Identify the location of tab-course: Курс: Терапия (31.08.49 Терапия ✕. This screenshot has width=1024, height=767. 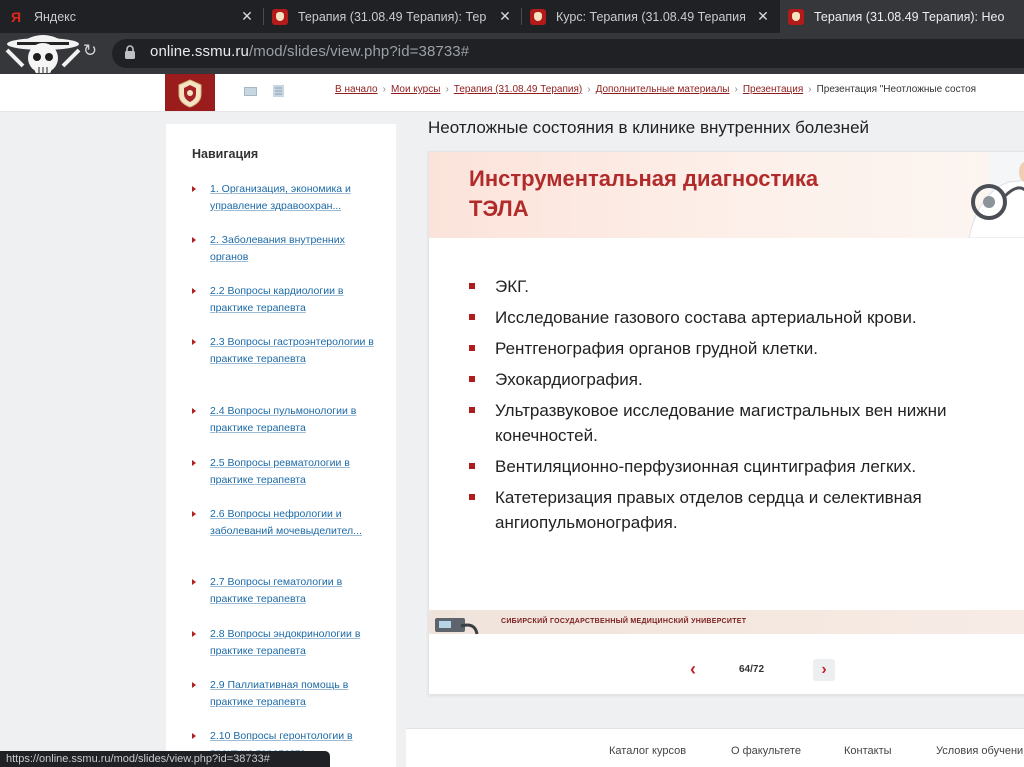
(650, 16).